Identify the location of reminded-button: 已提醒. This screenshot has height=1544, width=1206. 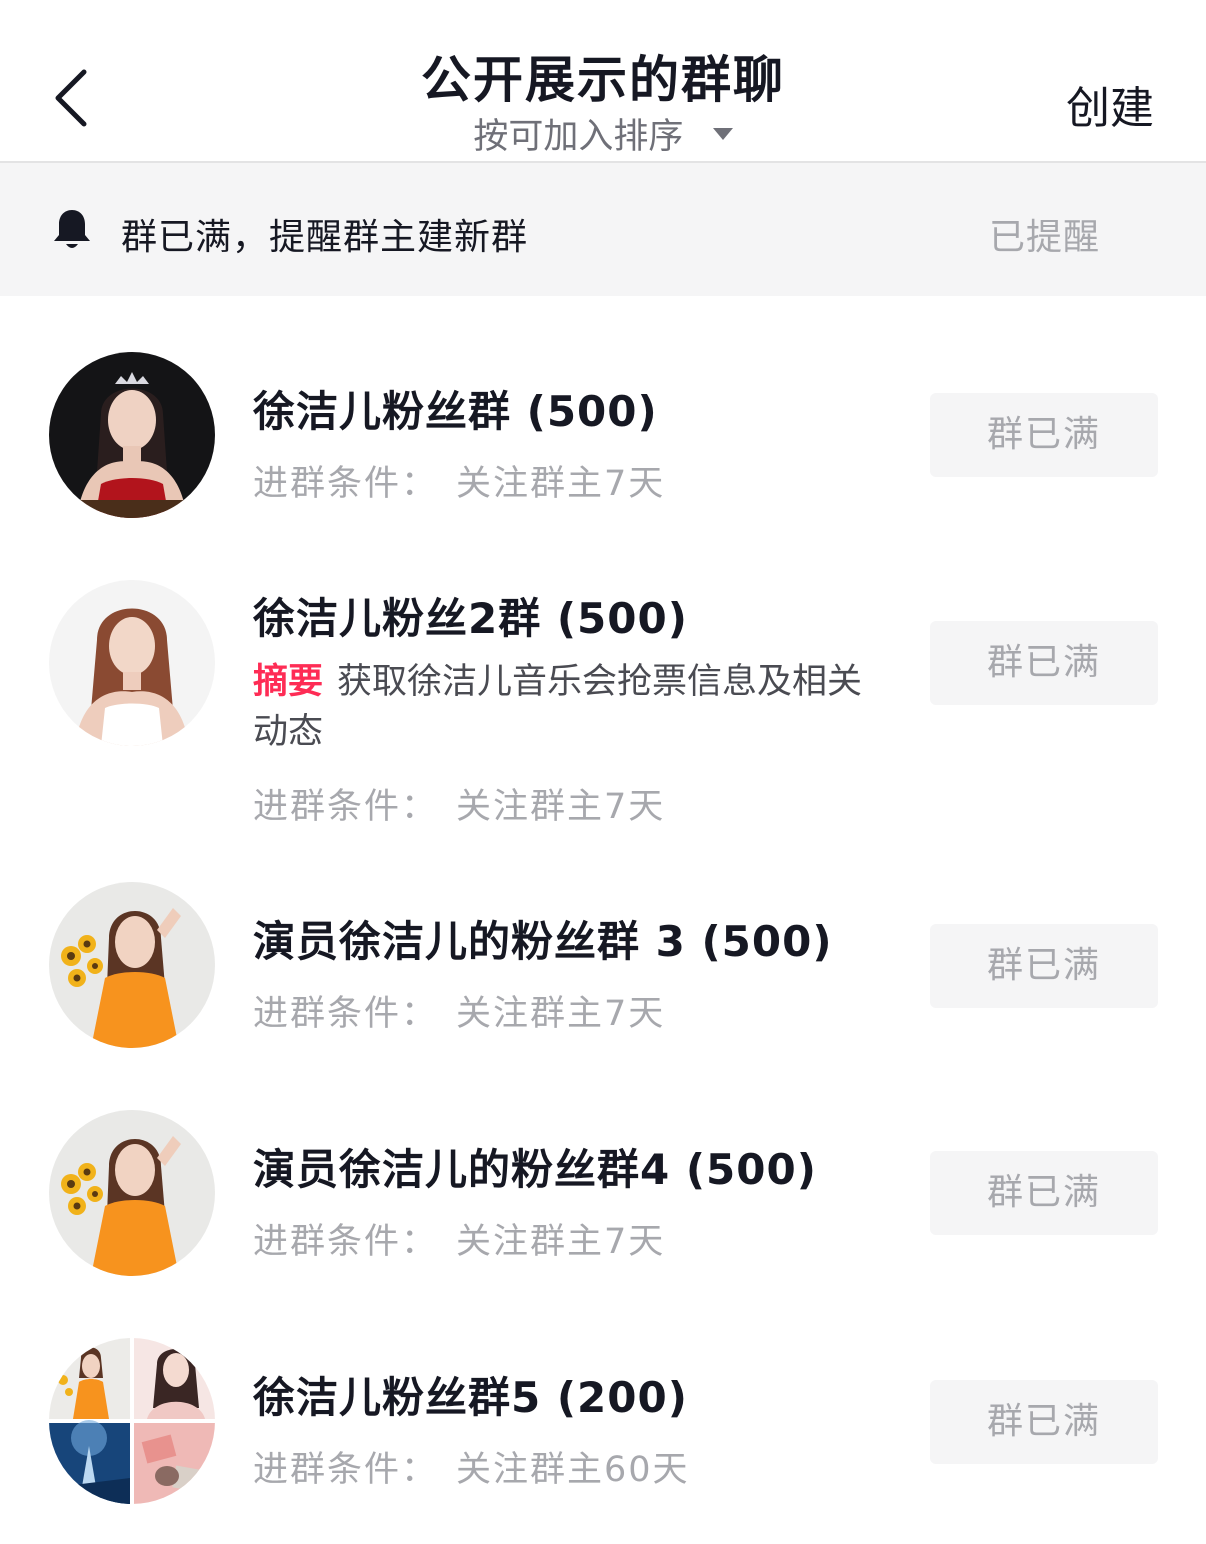
(1044, 234).